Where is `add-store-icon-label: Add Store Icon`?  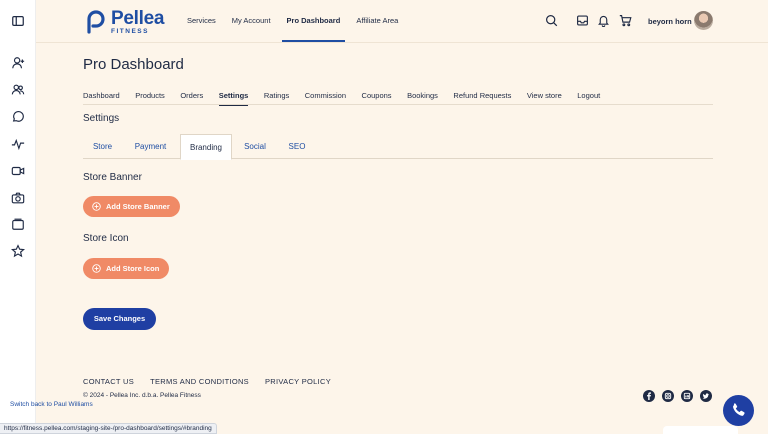
add-store-icon-label: Add Store Icon is located at coordinates (133, 268).